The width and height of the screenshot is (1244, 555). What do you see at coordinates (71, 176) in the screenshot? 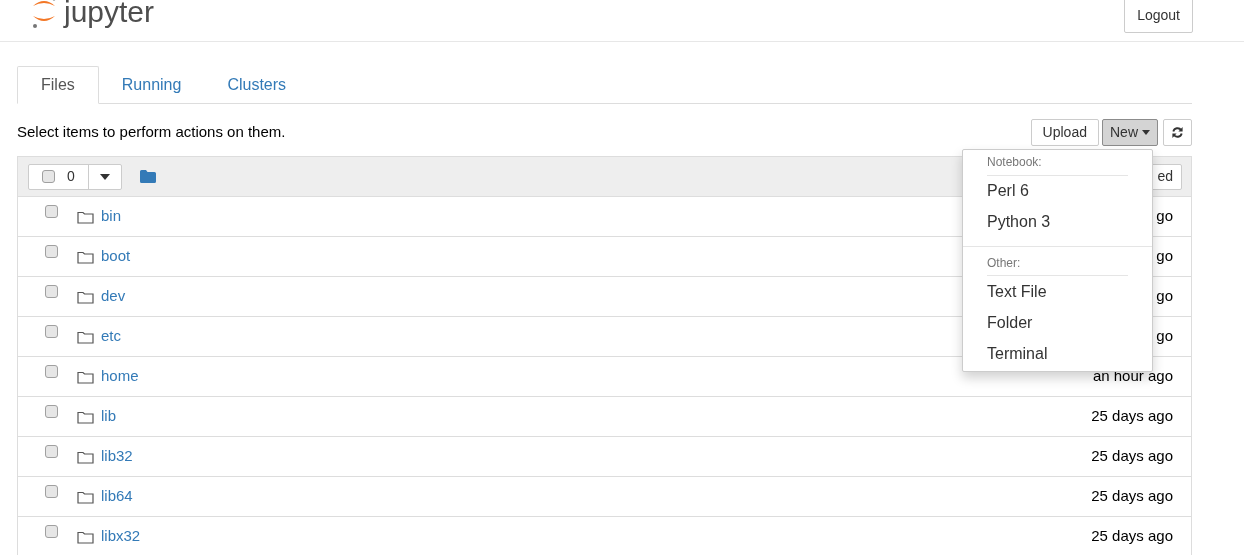
I see `selected-count: 0` at bounding box center [71, 176].